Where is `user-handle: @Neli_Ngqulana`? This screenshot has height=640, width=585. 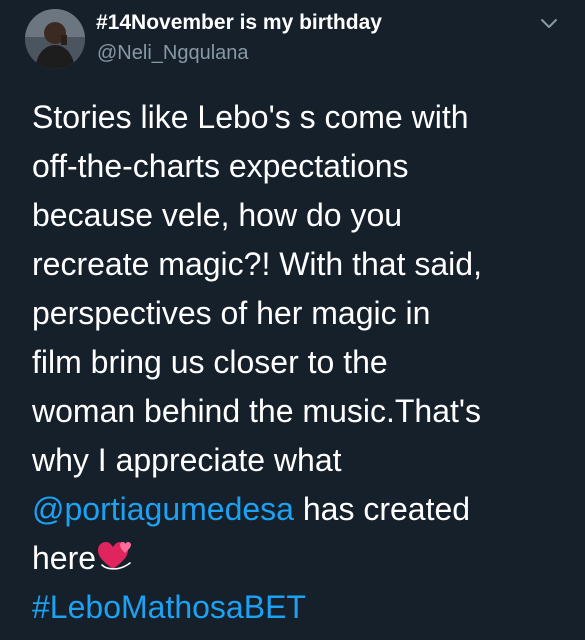 user-handle: @Neli_Ngqulana is located at coordinates (173, 53).